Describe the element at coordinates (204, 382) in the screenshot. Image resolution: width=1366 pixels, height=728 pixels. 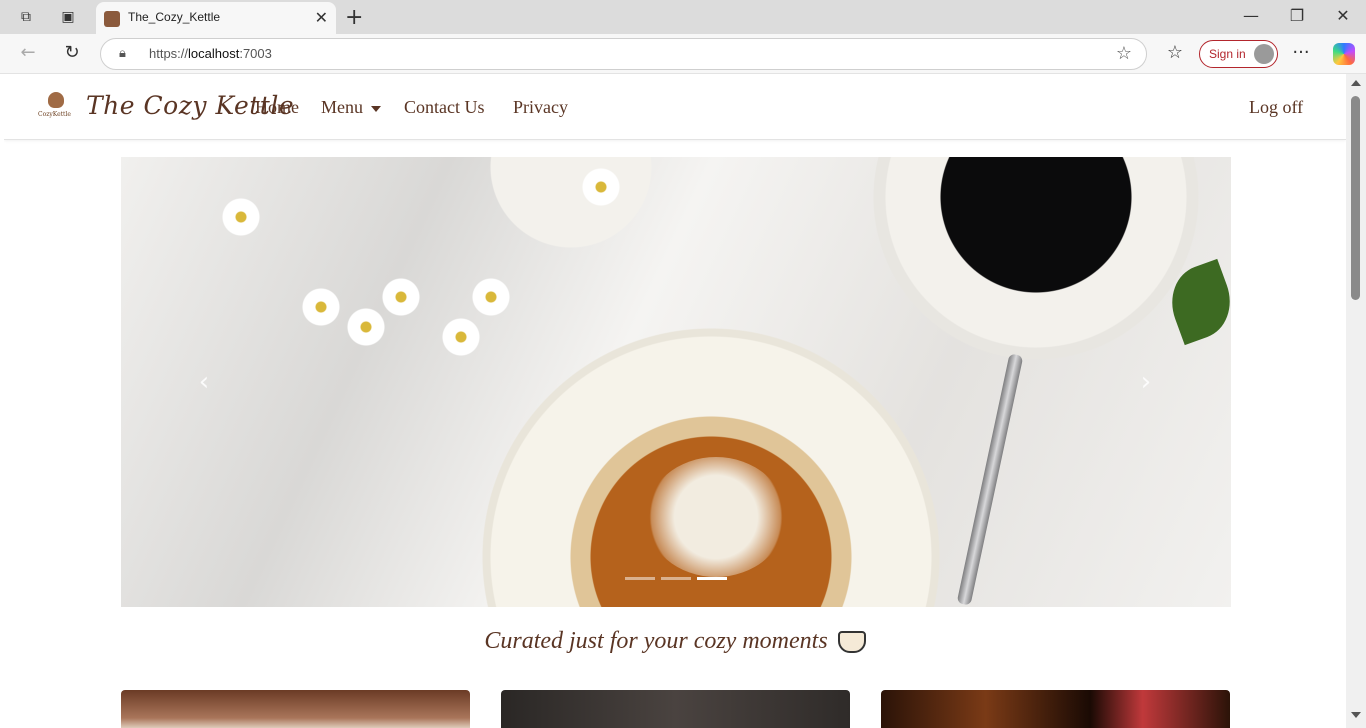
I see `carousel-prev-icon: ‹` at that location.